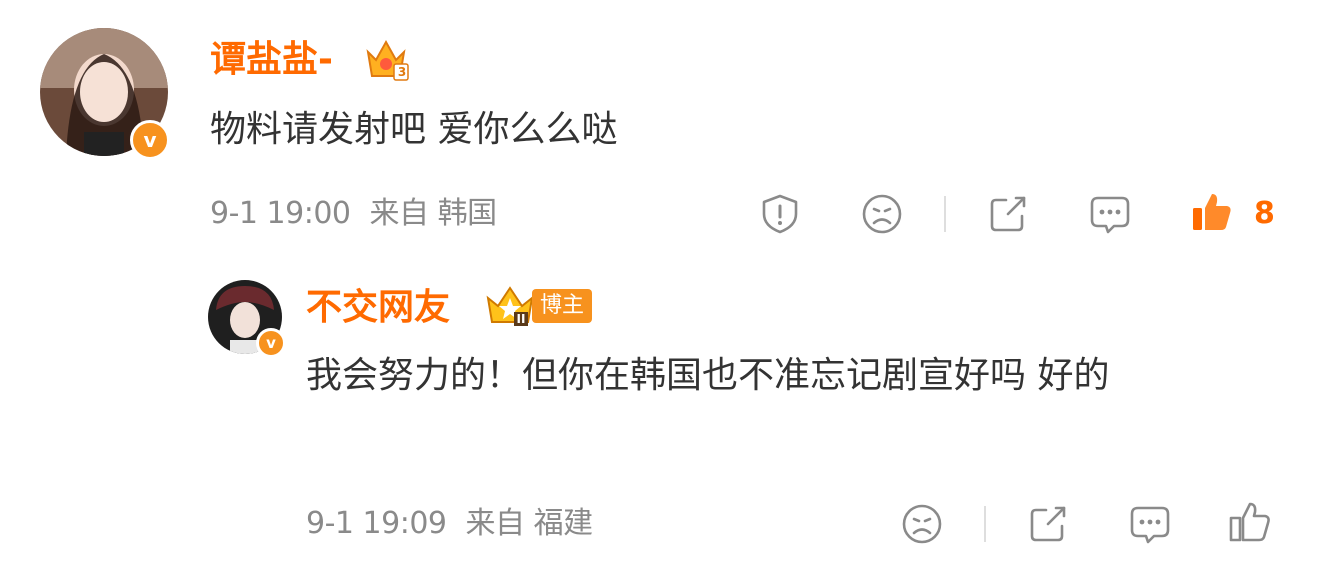 This screenshot has height=574, width=1320. I want to click on author-tag: 博主, so click(562, 306).